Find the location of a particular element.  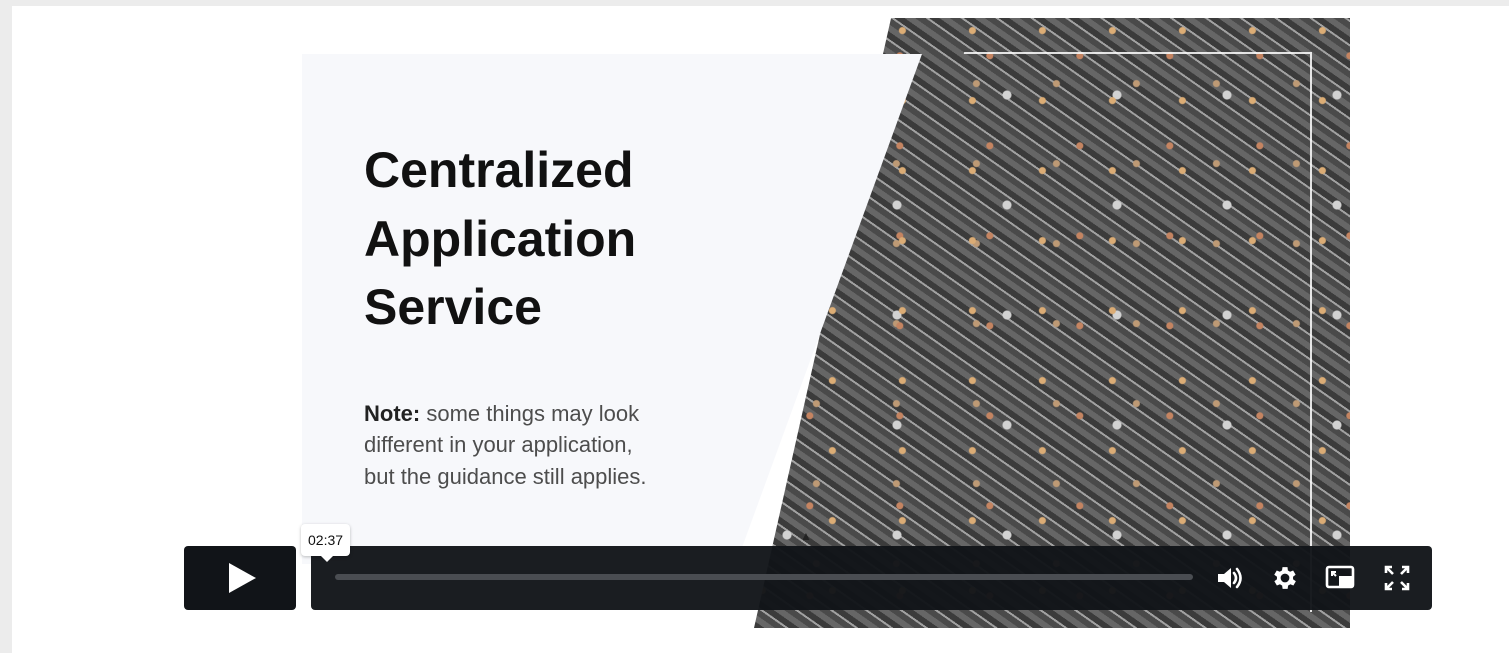

note-label: Note: is located at coordinates (392, 413).